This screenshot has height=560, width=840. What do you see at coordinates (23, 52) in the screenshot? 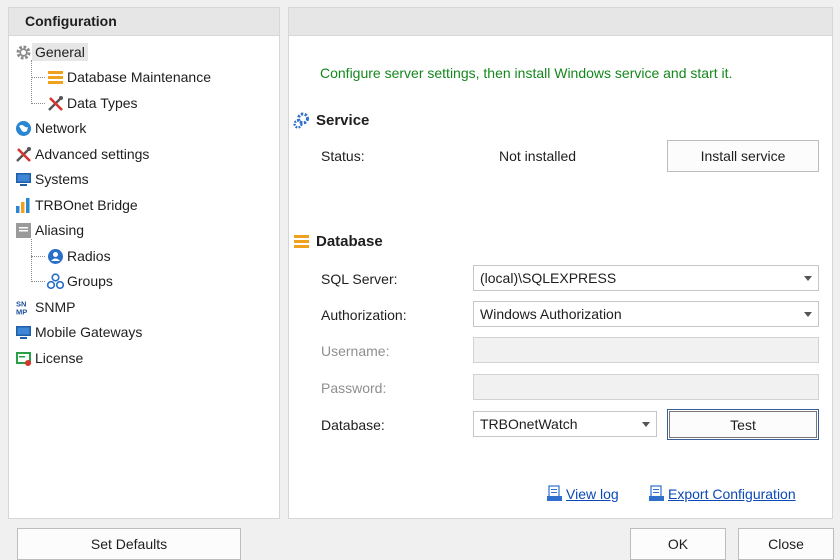
I see `gear-icon` at bounding box center [23, 52].